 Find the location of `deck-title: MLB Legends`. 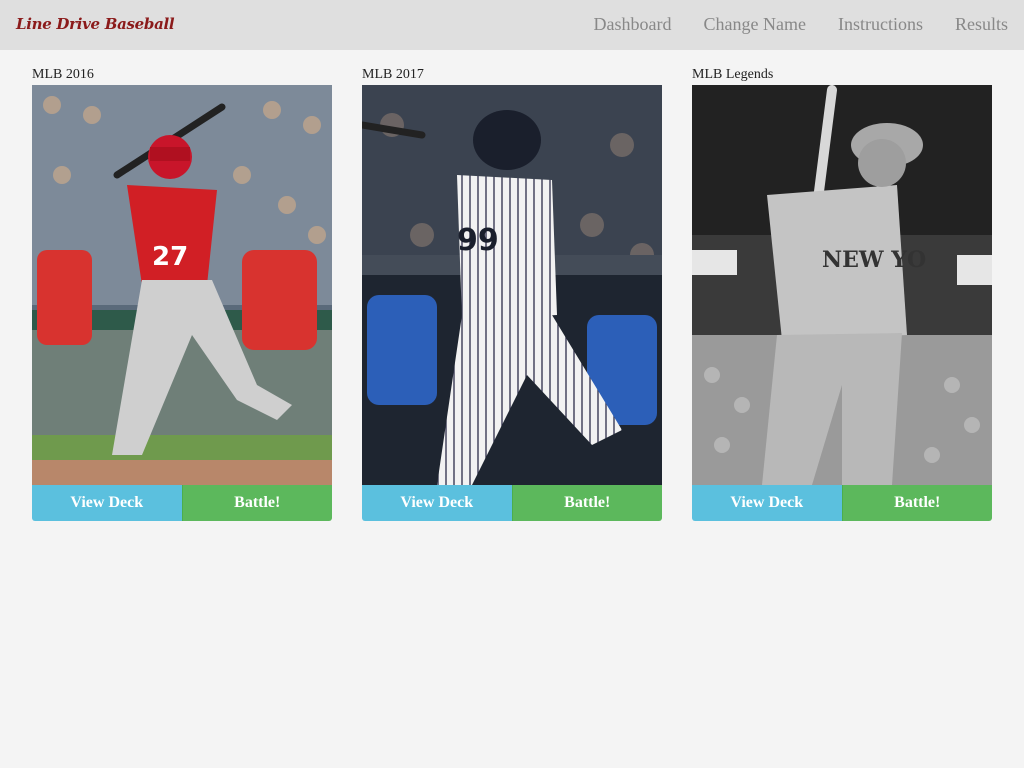

deck-title: MLB Legends is located at coordinates (733, 74).